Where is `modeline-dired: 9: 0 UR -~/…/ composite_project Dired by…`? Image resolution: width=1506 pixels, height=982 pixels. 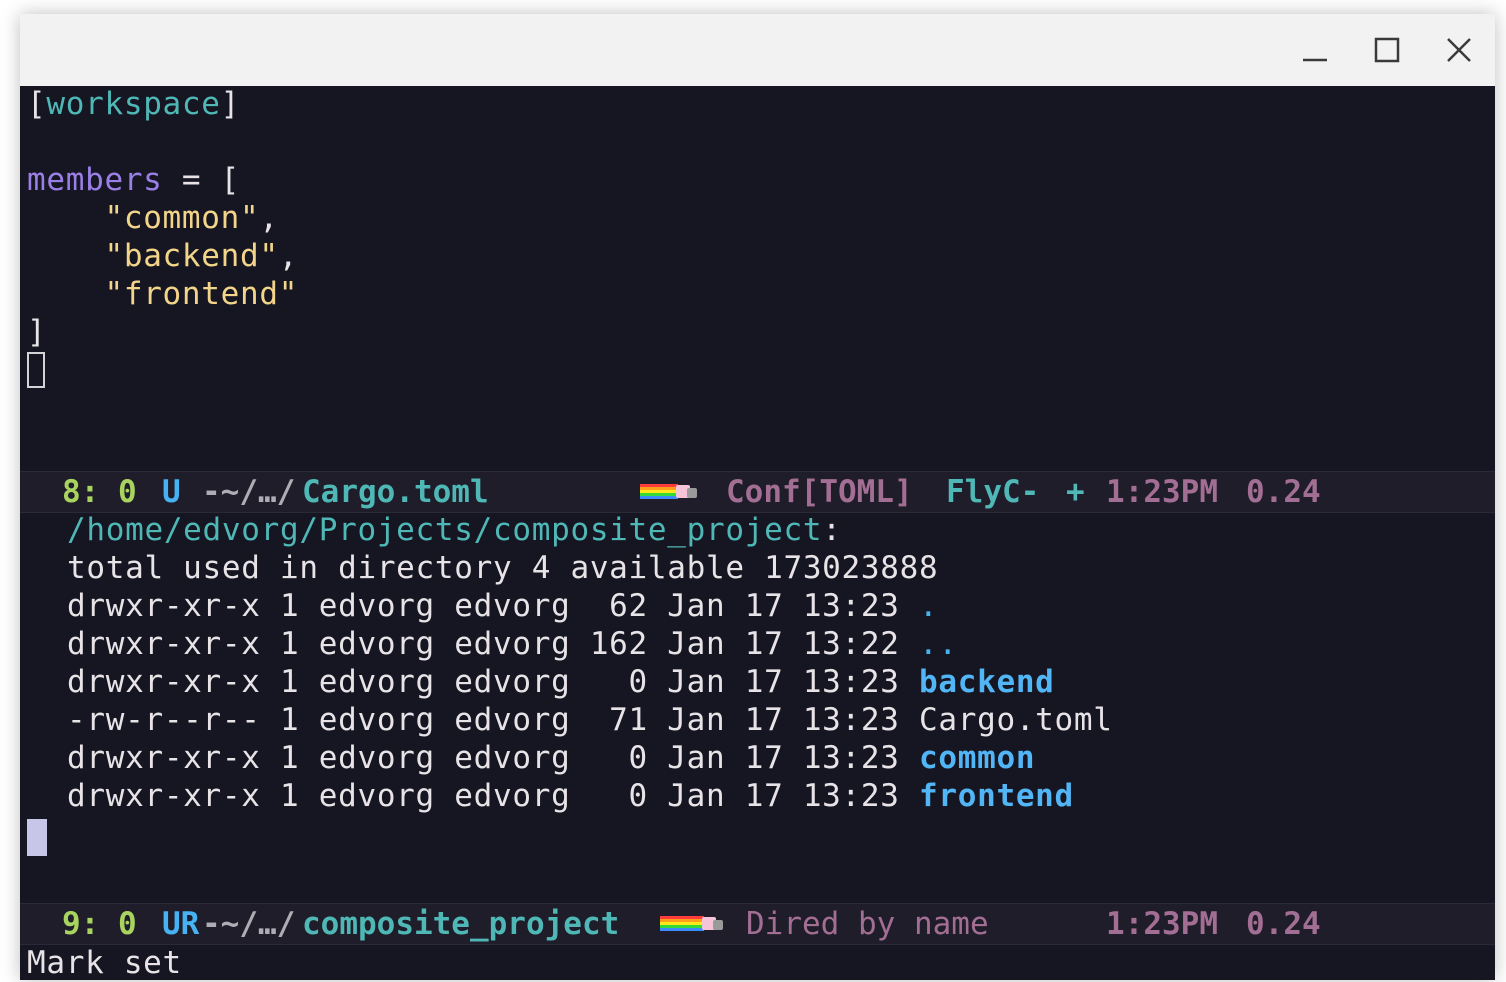 modeline-dired: 9: 0 UR -~/…/ composite_project Dired by… is located at coordinates (757, 924).